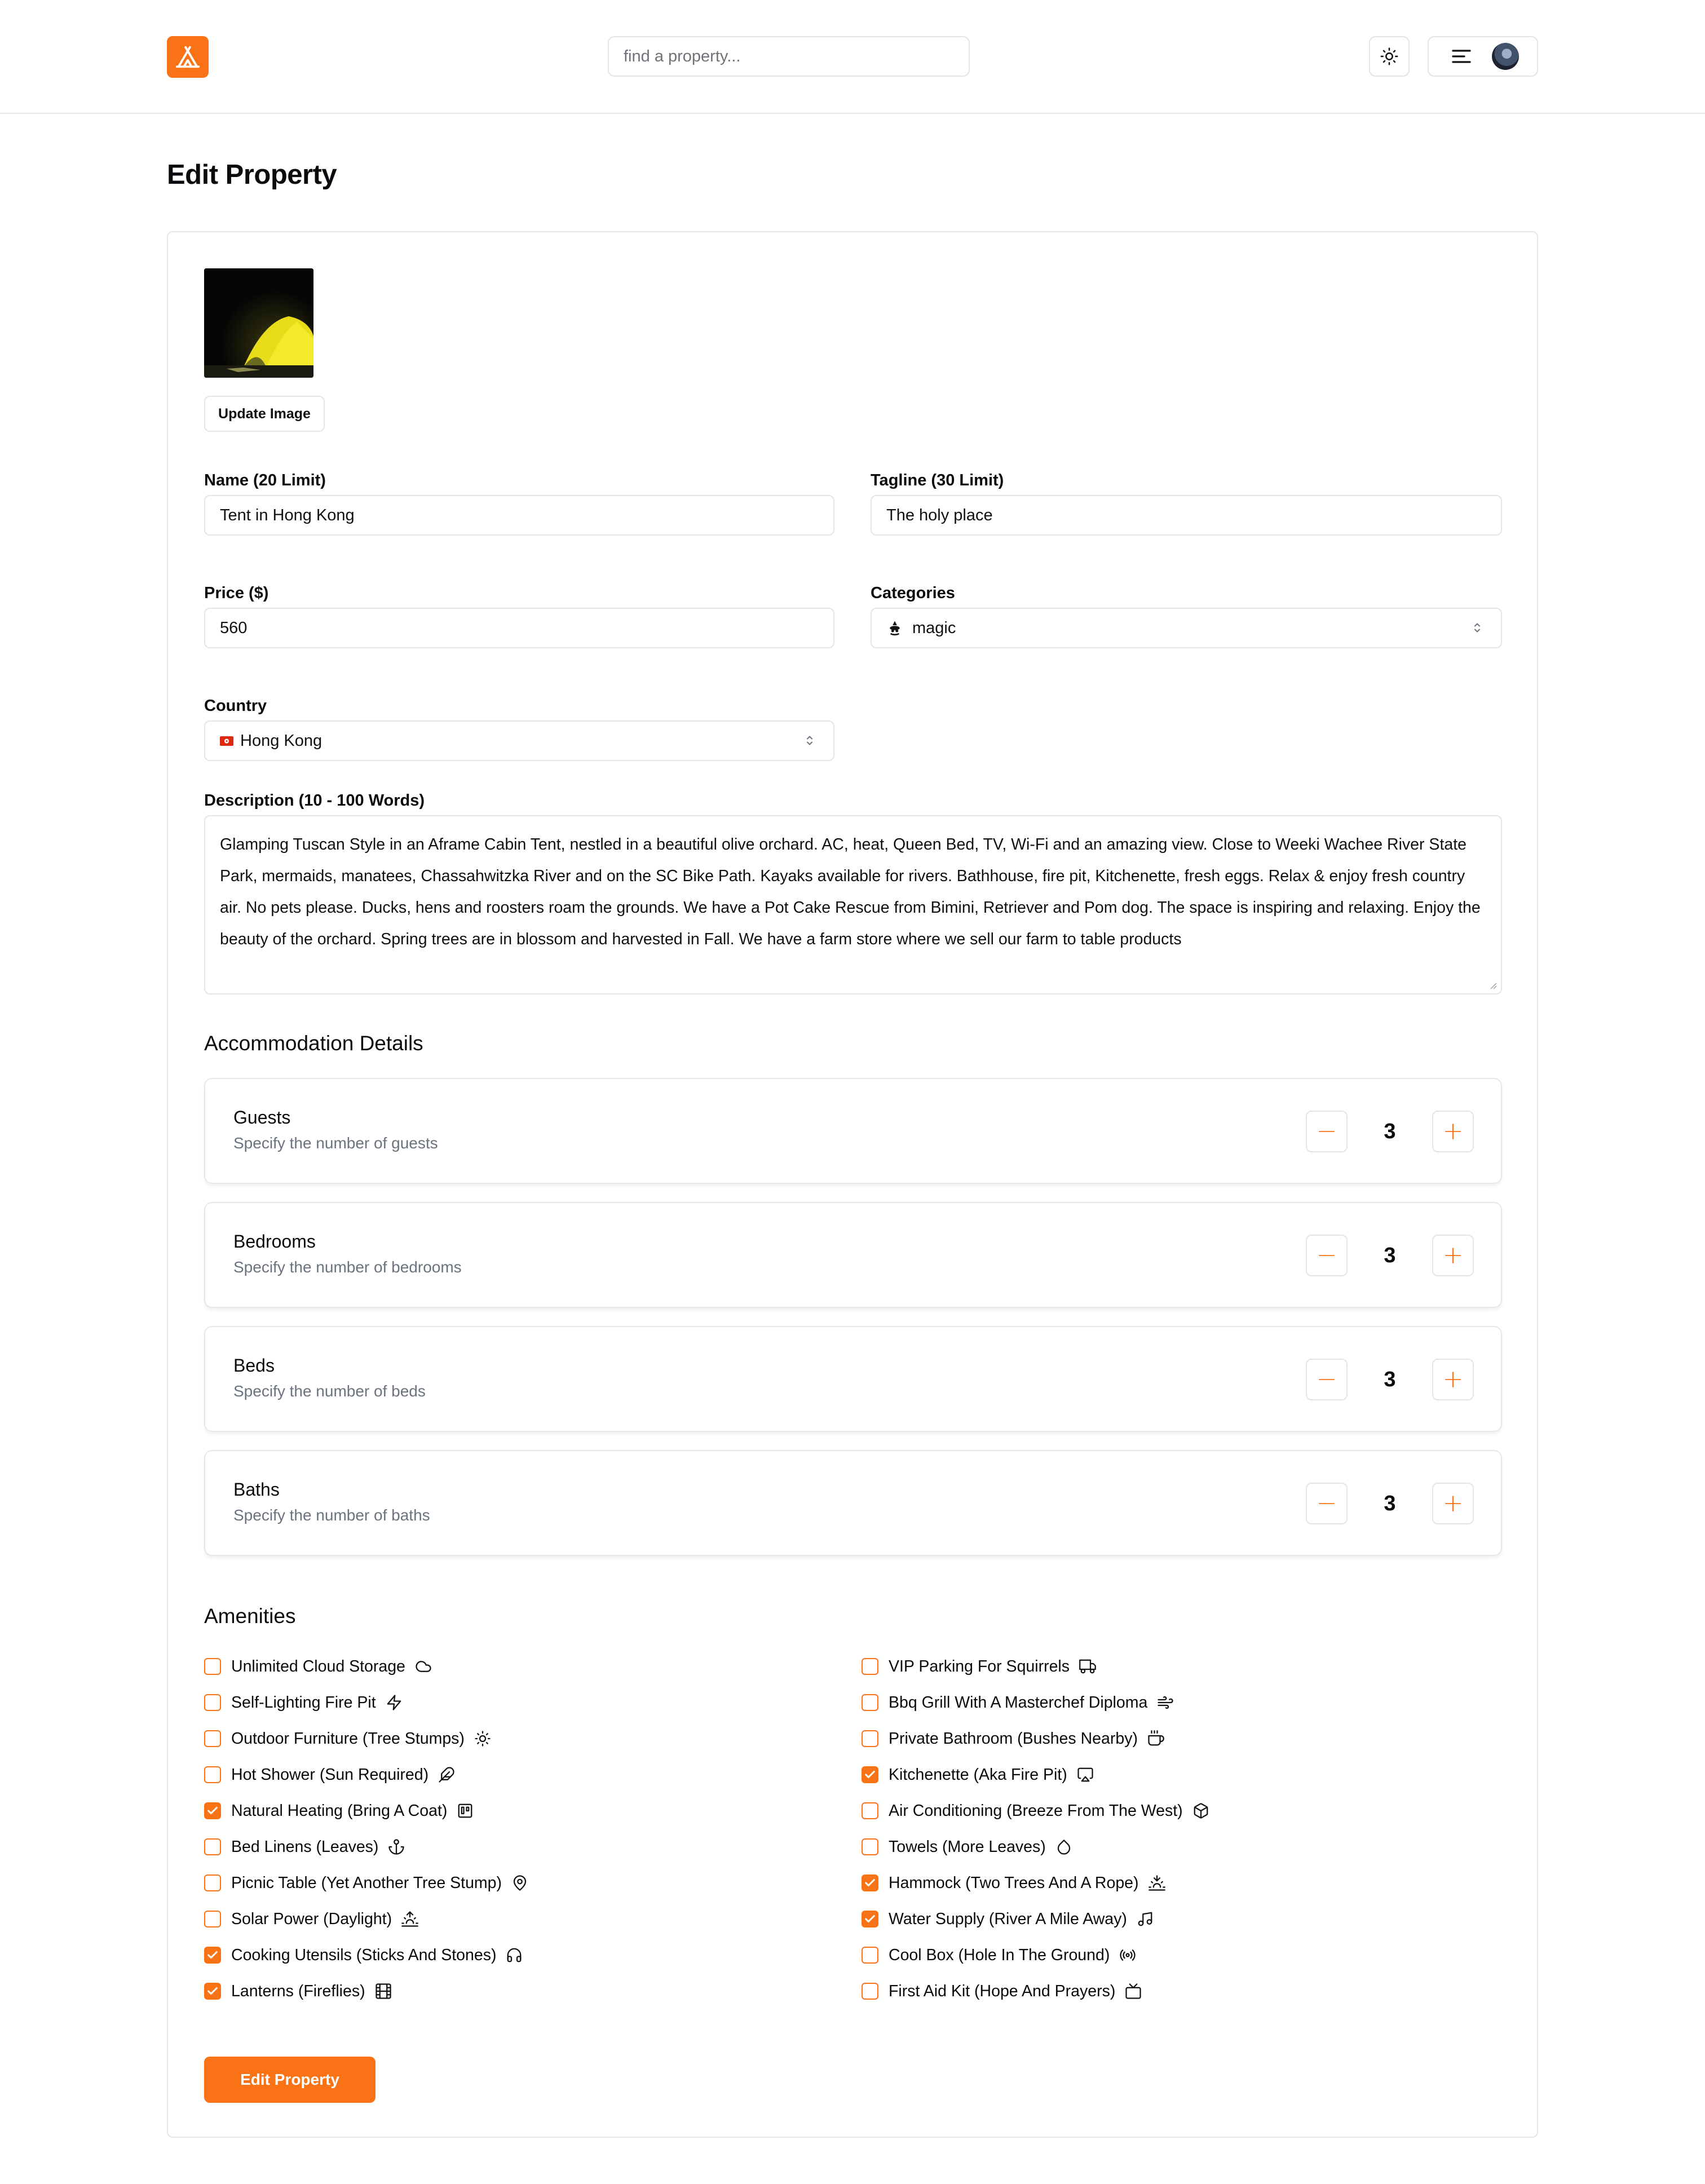 The height and width of the screenshot is (2184, 1705). I want to click on amenity-item: Air Conditioning (Breeze From The West), so click(1036, 1811).